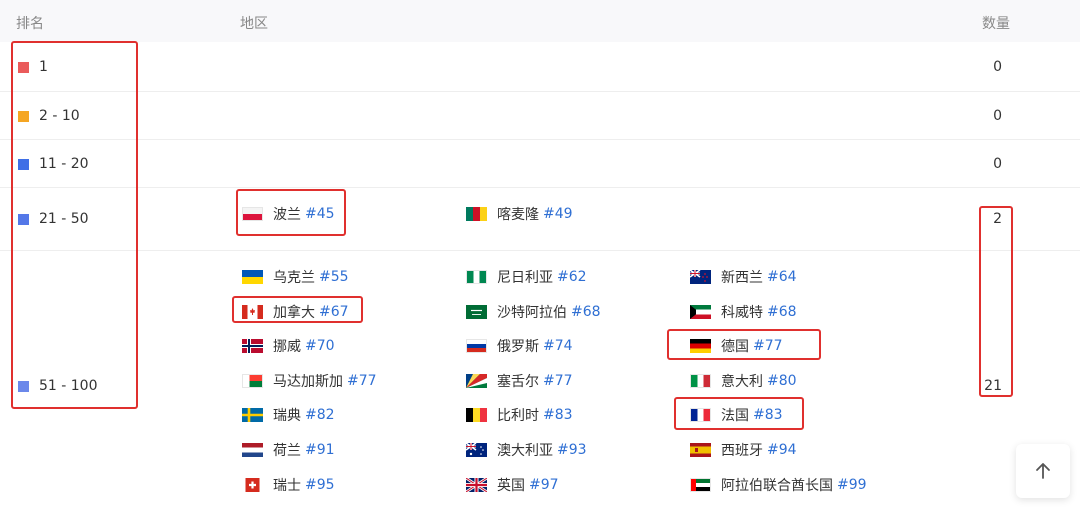  I want to click on country-rank: #93, so click(572, 450).